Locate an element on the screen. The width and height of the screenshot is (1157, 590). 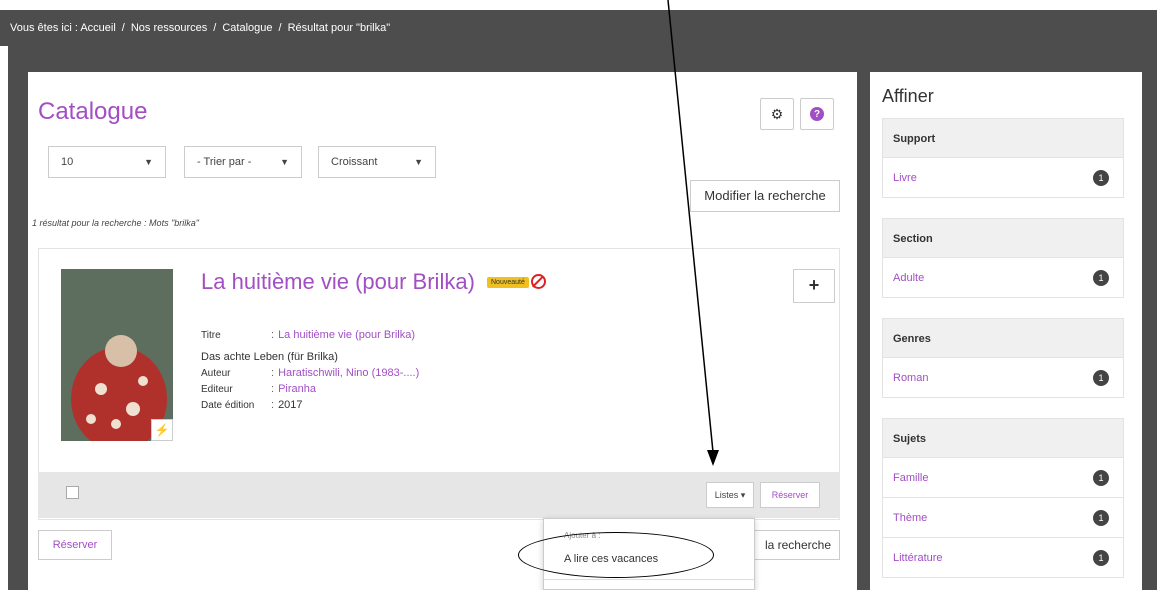
new-badge: Nouveauté is located at coordinates (508, 282).